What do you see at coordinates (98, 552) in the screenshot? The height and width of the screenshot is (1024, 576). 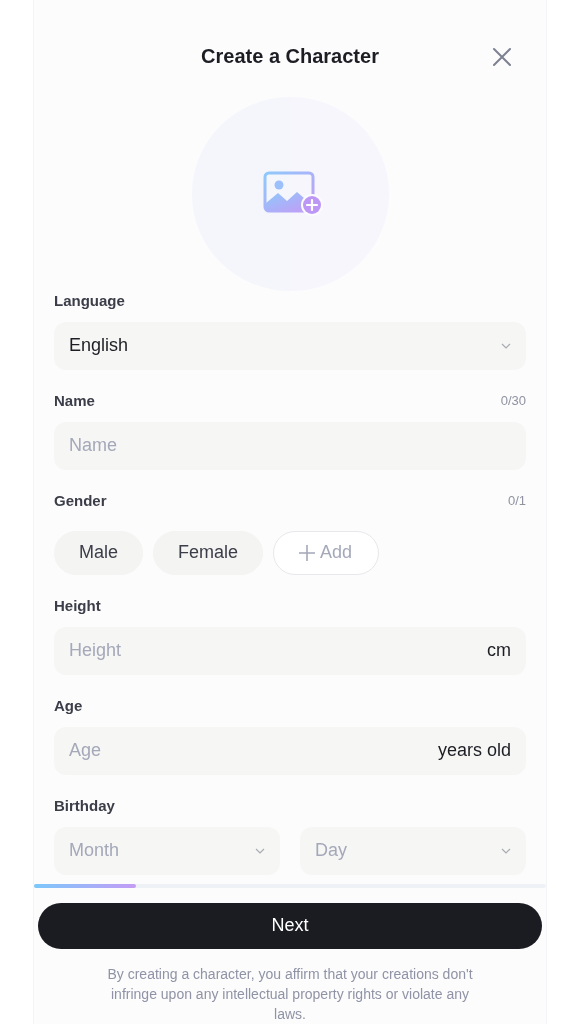 I see `gender-chip: Male` at bounding box center [98, 552].